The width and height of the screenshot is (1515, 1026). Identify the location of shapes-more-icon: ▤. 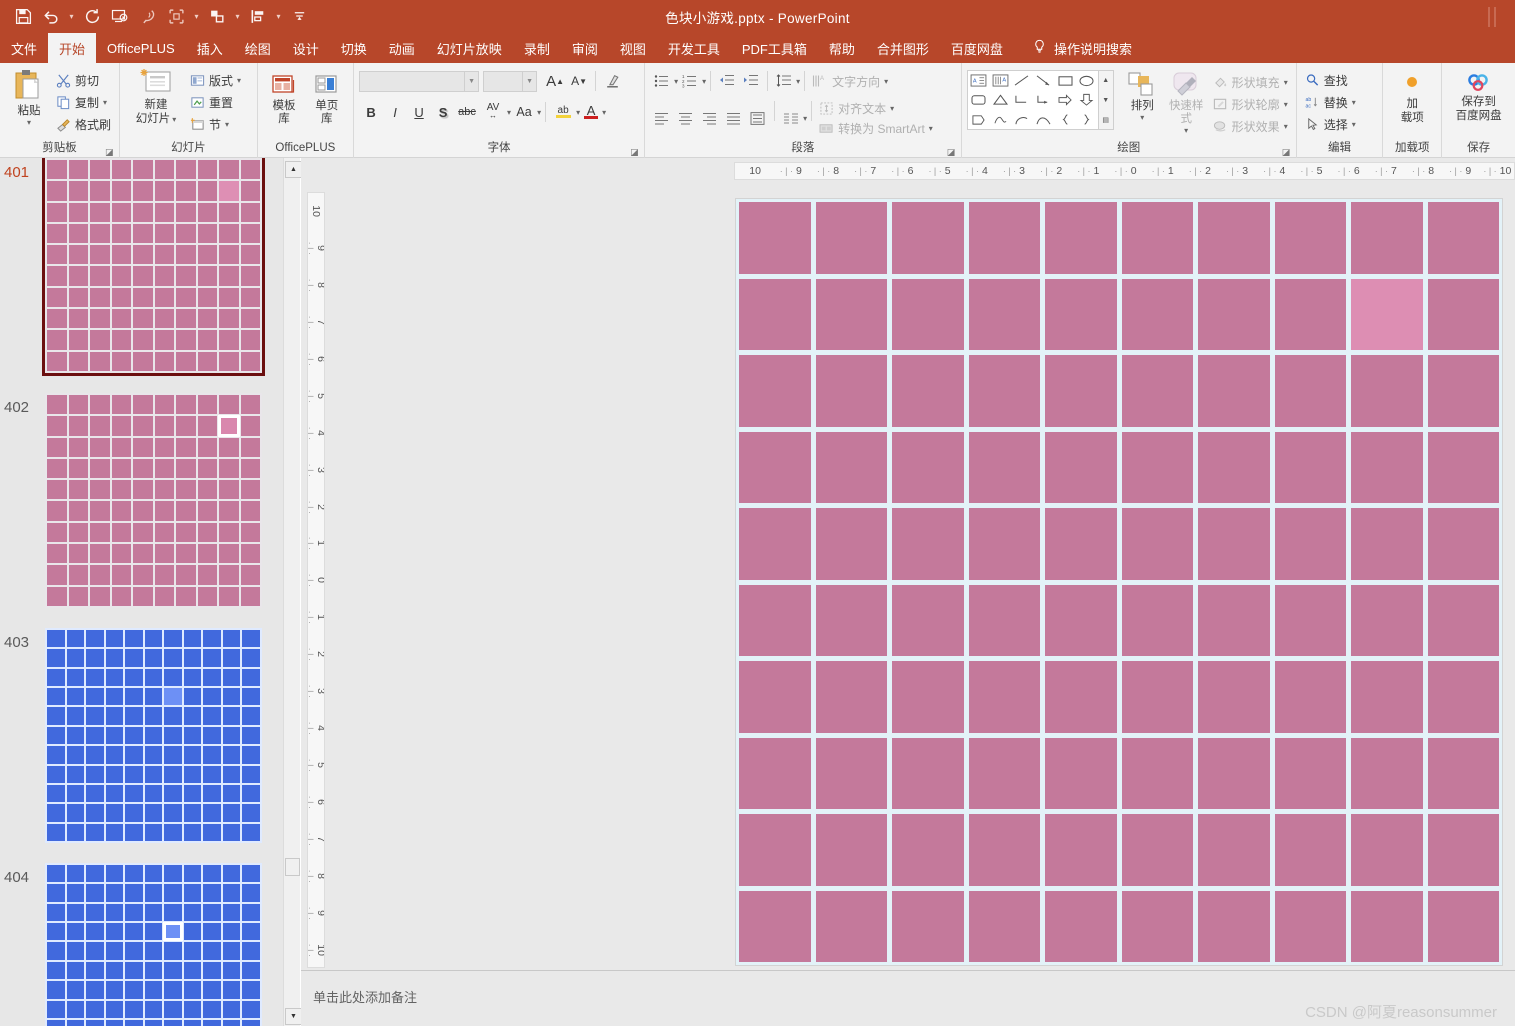
(1106, 119).